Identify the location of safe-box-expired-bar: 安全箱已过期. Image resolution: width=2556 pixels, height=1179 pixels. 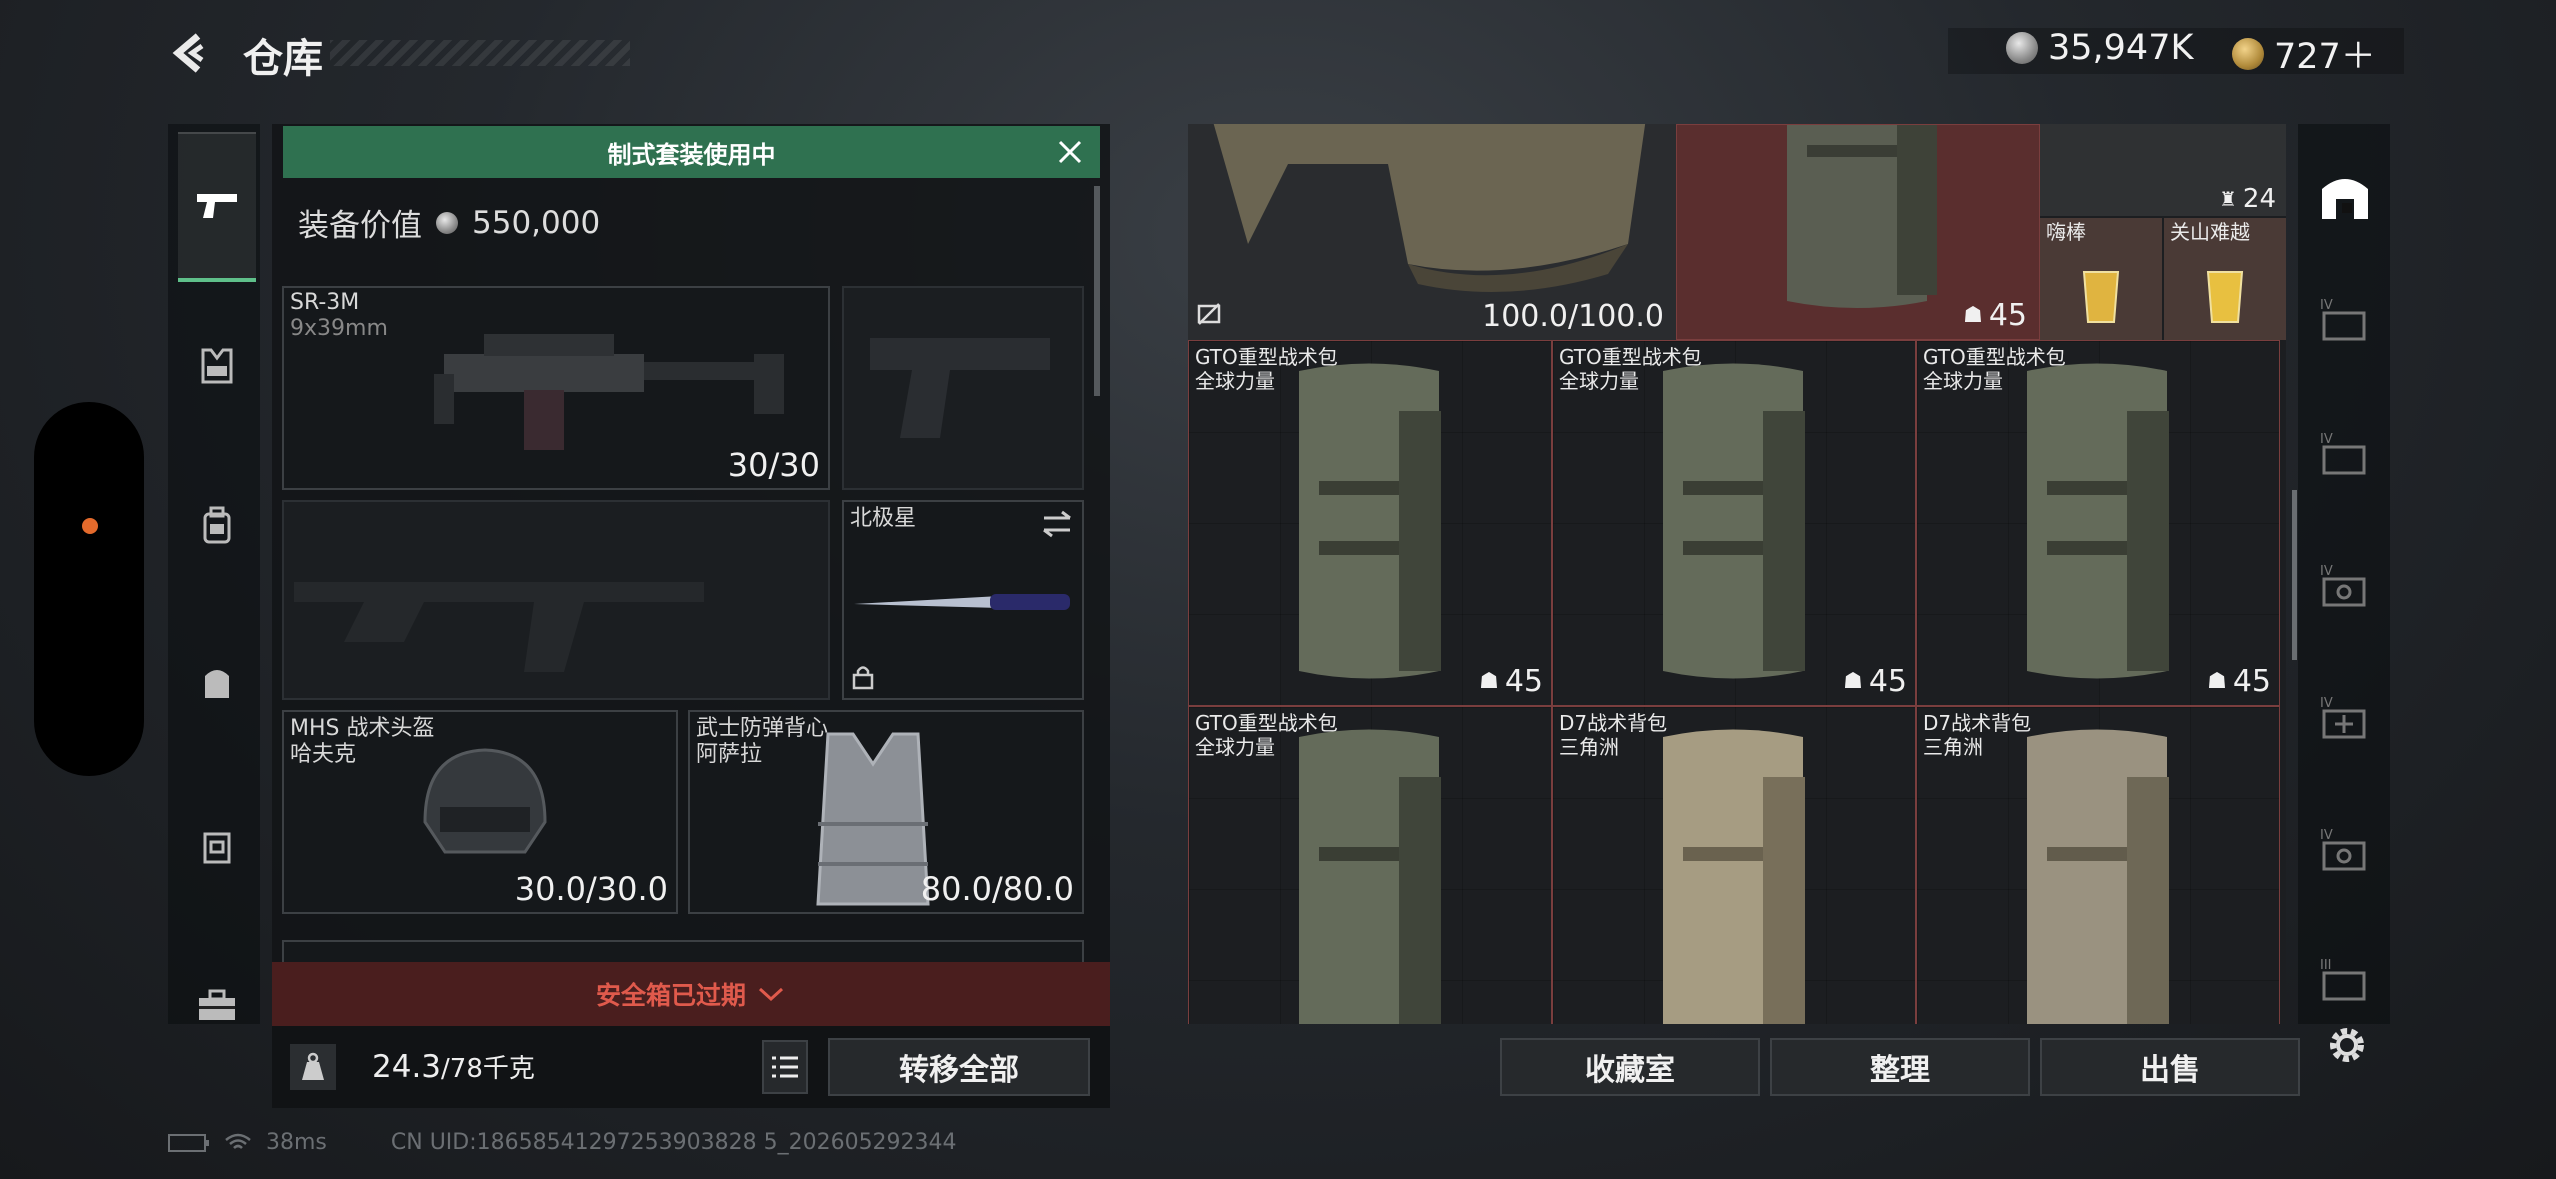
(691, 994).